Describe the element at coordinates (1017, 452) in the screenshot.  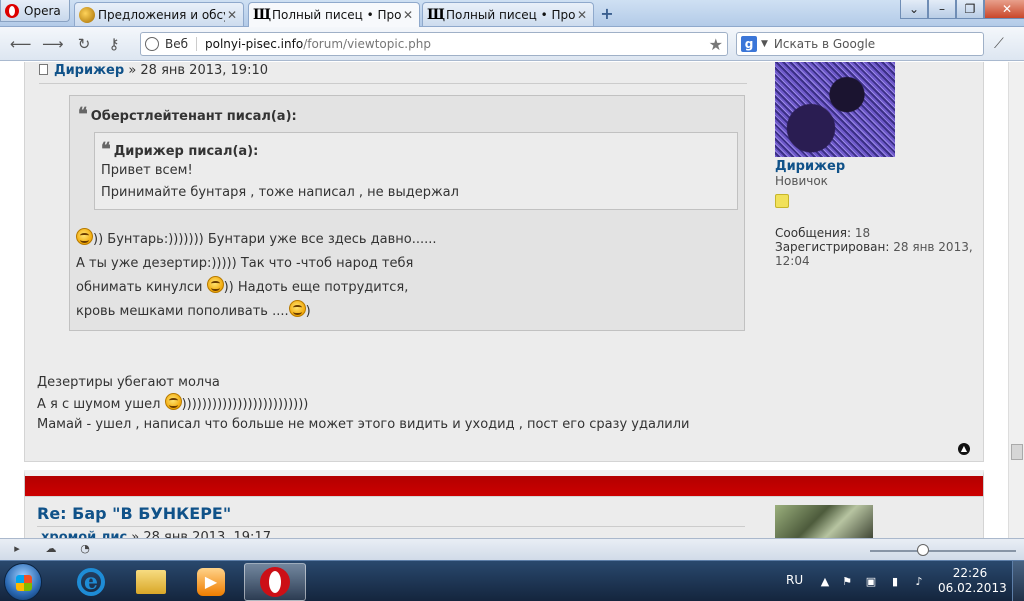
I see `scrollbar-thumb` at that location.